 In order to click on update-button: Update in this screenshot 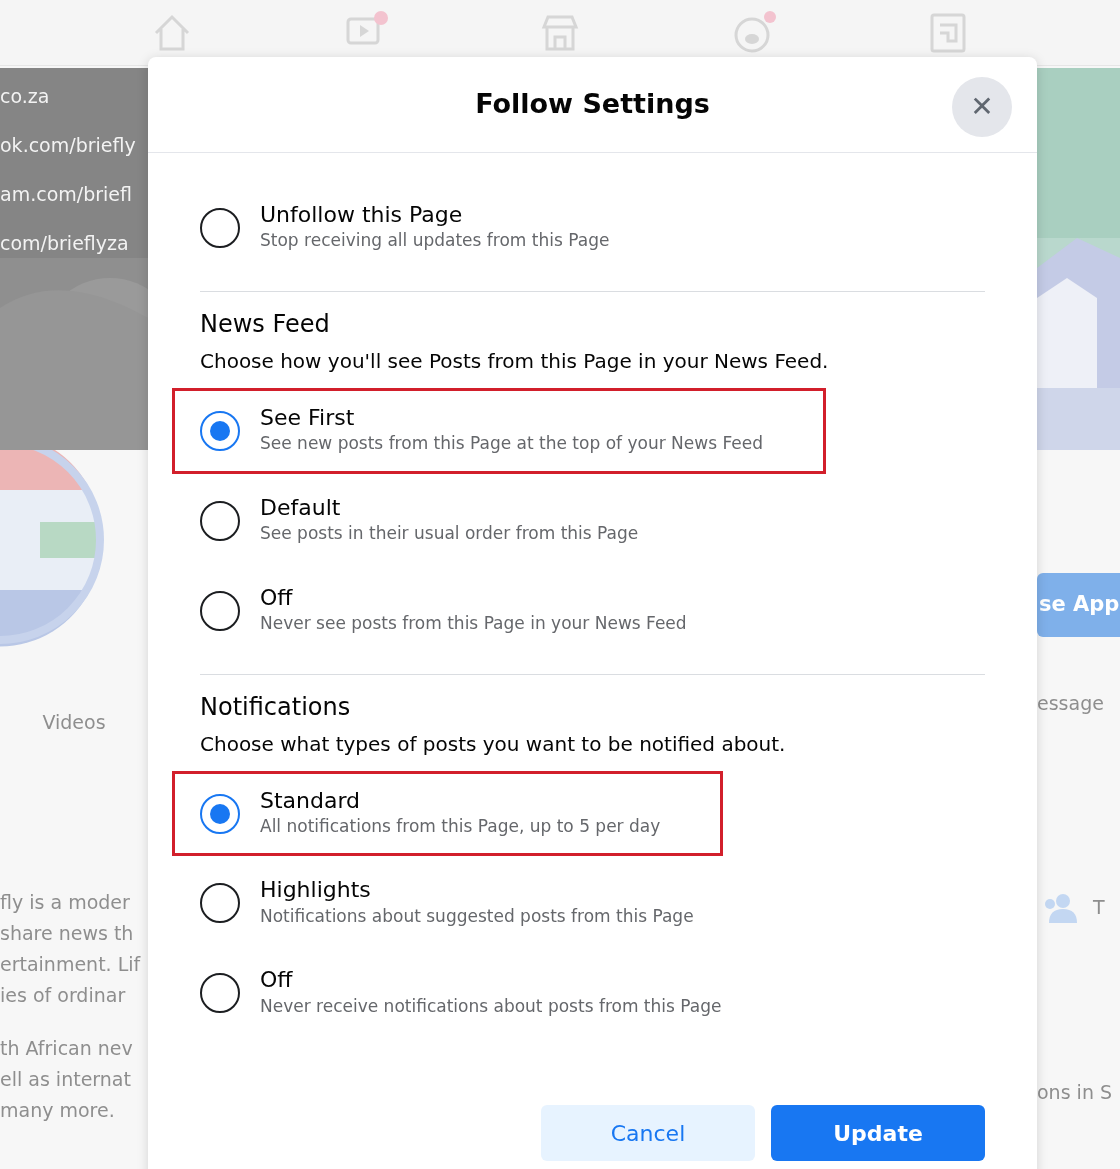, I will do `click(878, 1133)`.